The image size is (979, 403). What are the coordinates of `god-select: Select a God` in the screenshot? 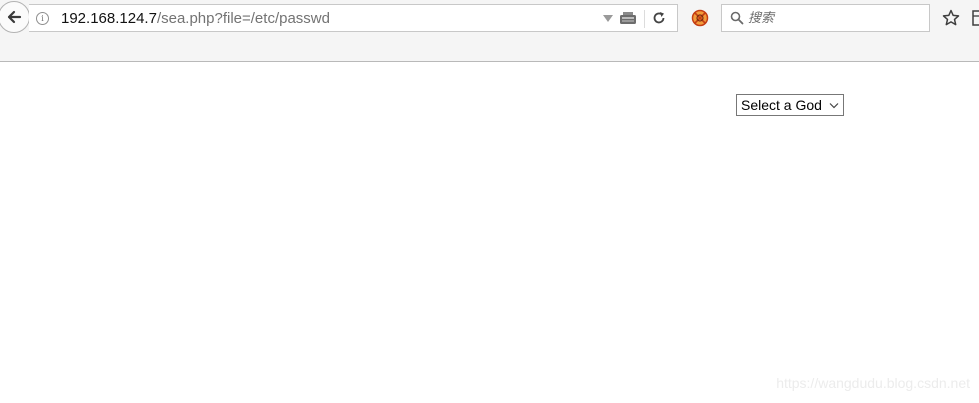 It's located at (790, 105).